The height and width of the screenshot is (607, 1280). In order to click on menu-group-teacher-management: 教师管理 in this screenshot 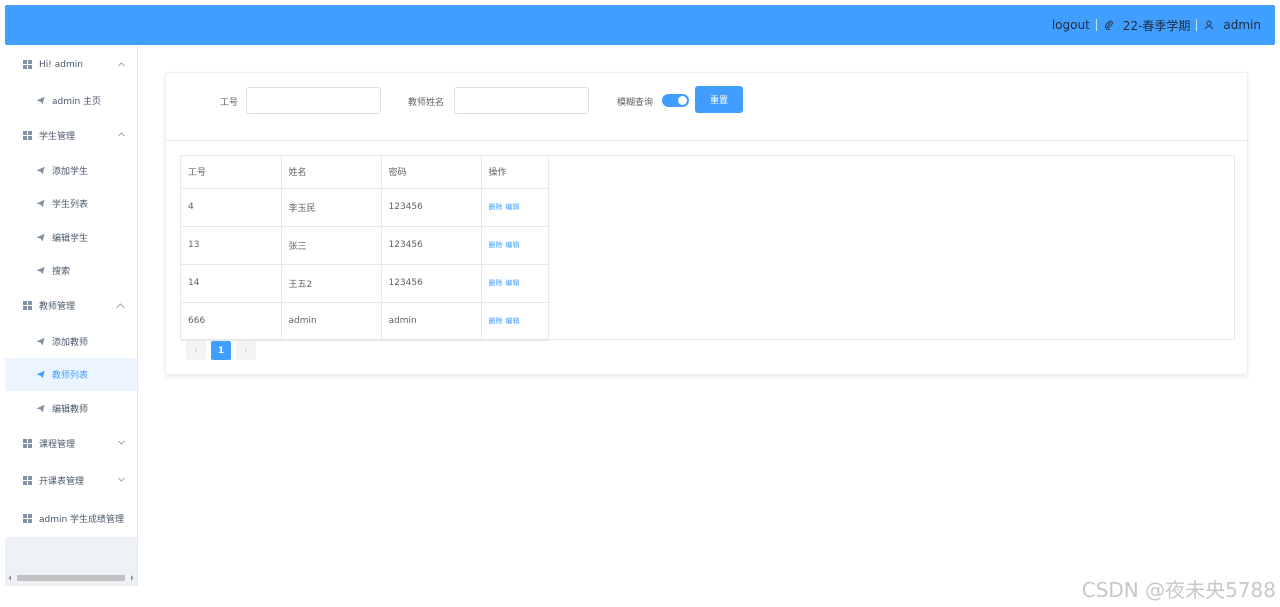, I will do `click(71, 305)`.